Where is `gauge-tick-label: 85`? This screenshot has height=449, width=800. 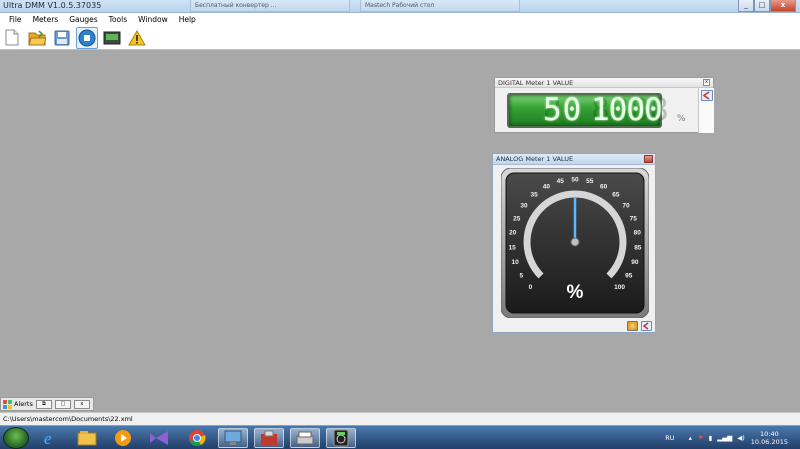
gauge-tick-label: 85 is located at coordinates (638, 247).